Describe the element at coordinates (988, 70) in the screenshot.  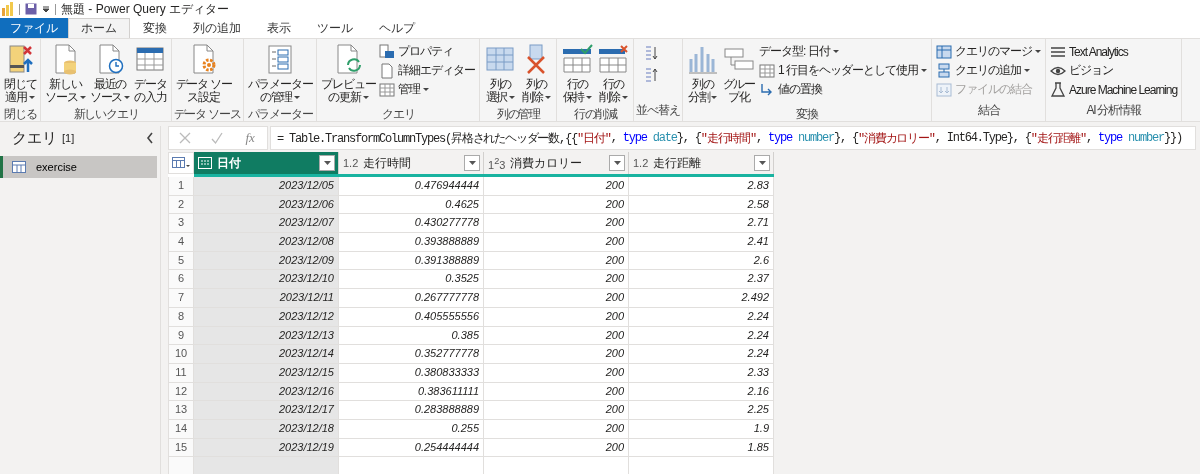
I see `ribbon-button: クエリの追加` at that location.